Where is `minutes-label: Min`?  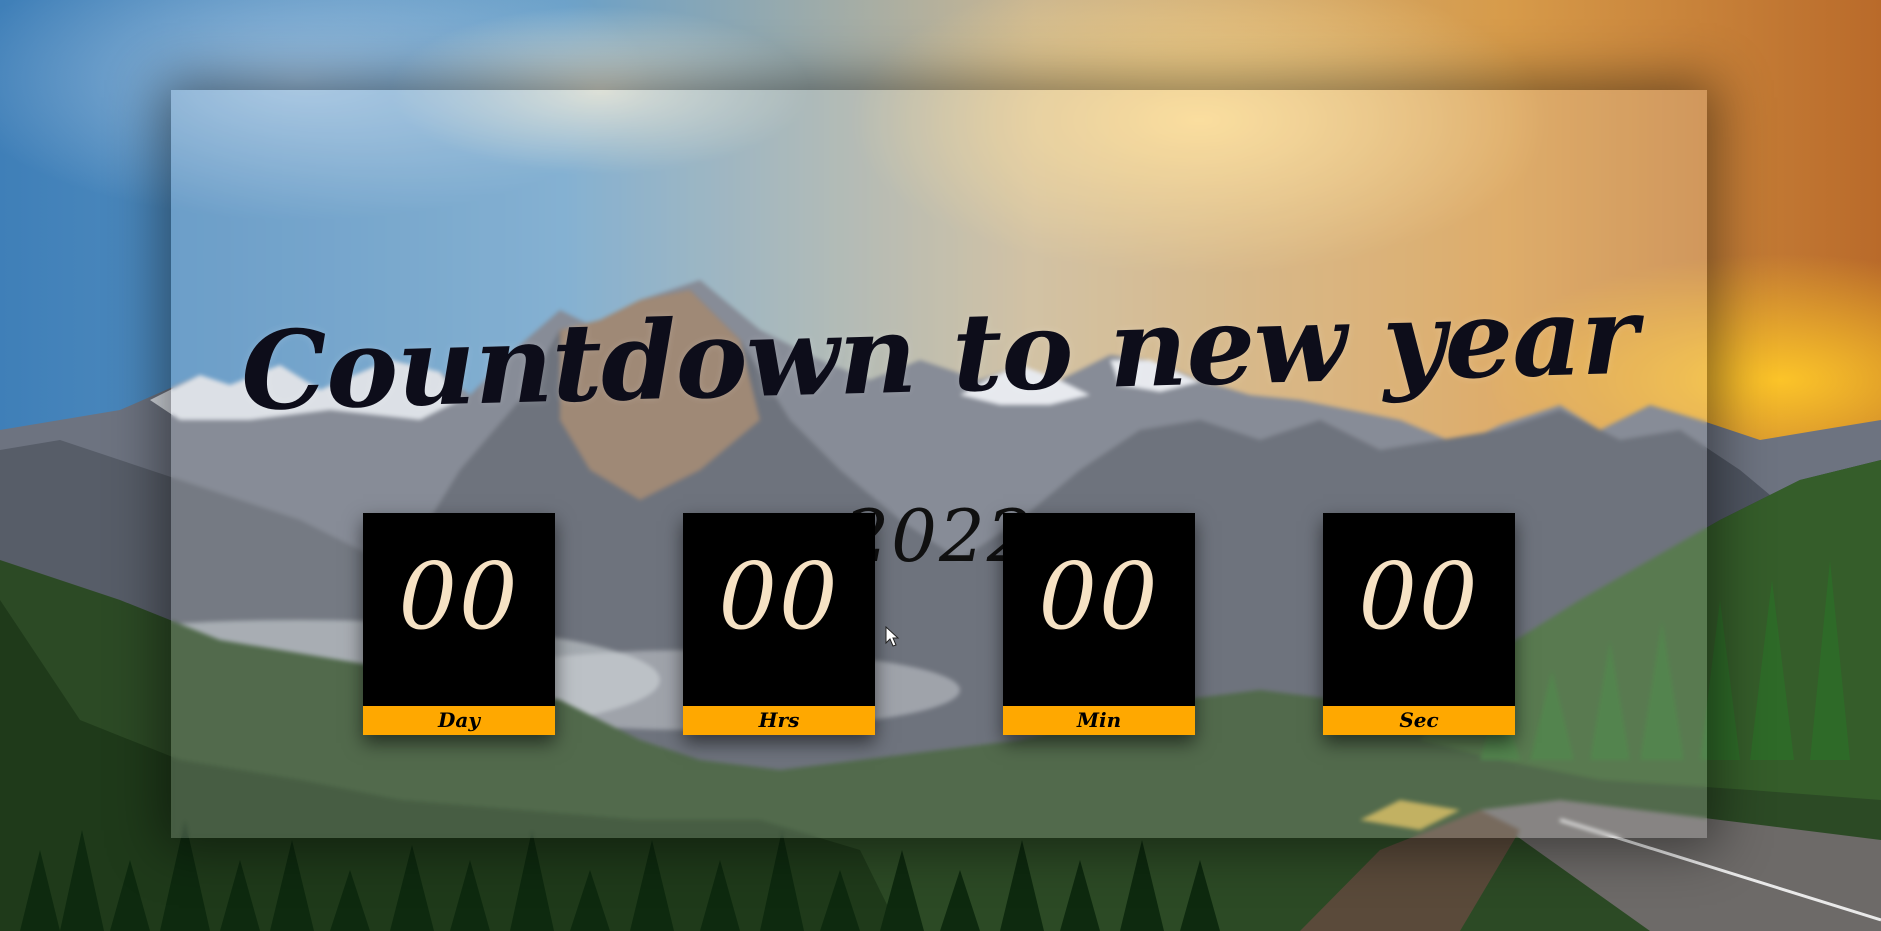 minutes-label: Min is located at coordinates (1099, 720).